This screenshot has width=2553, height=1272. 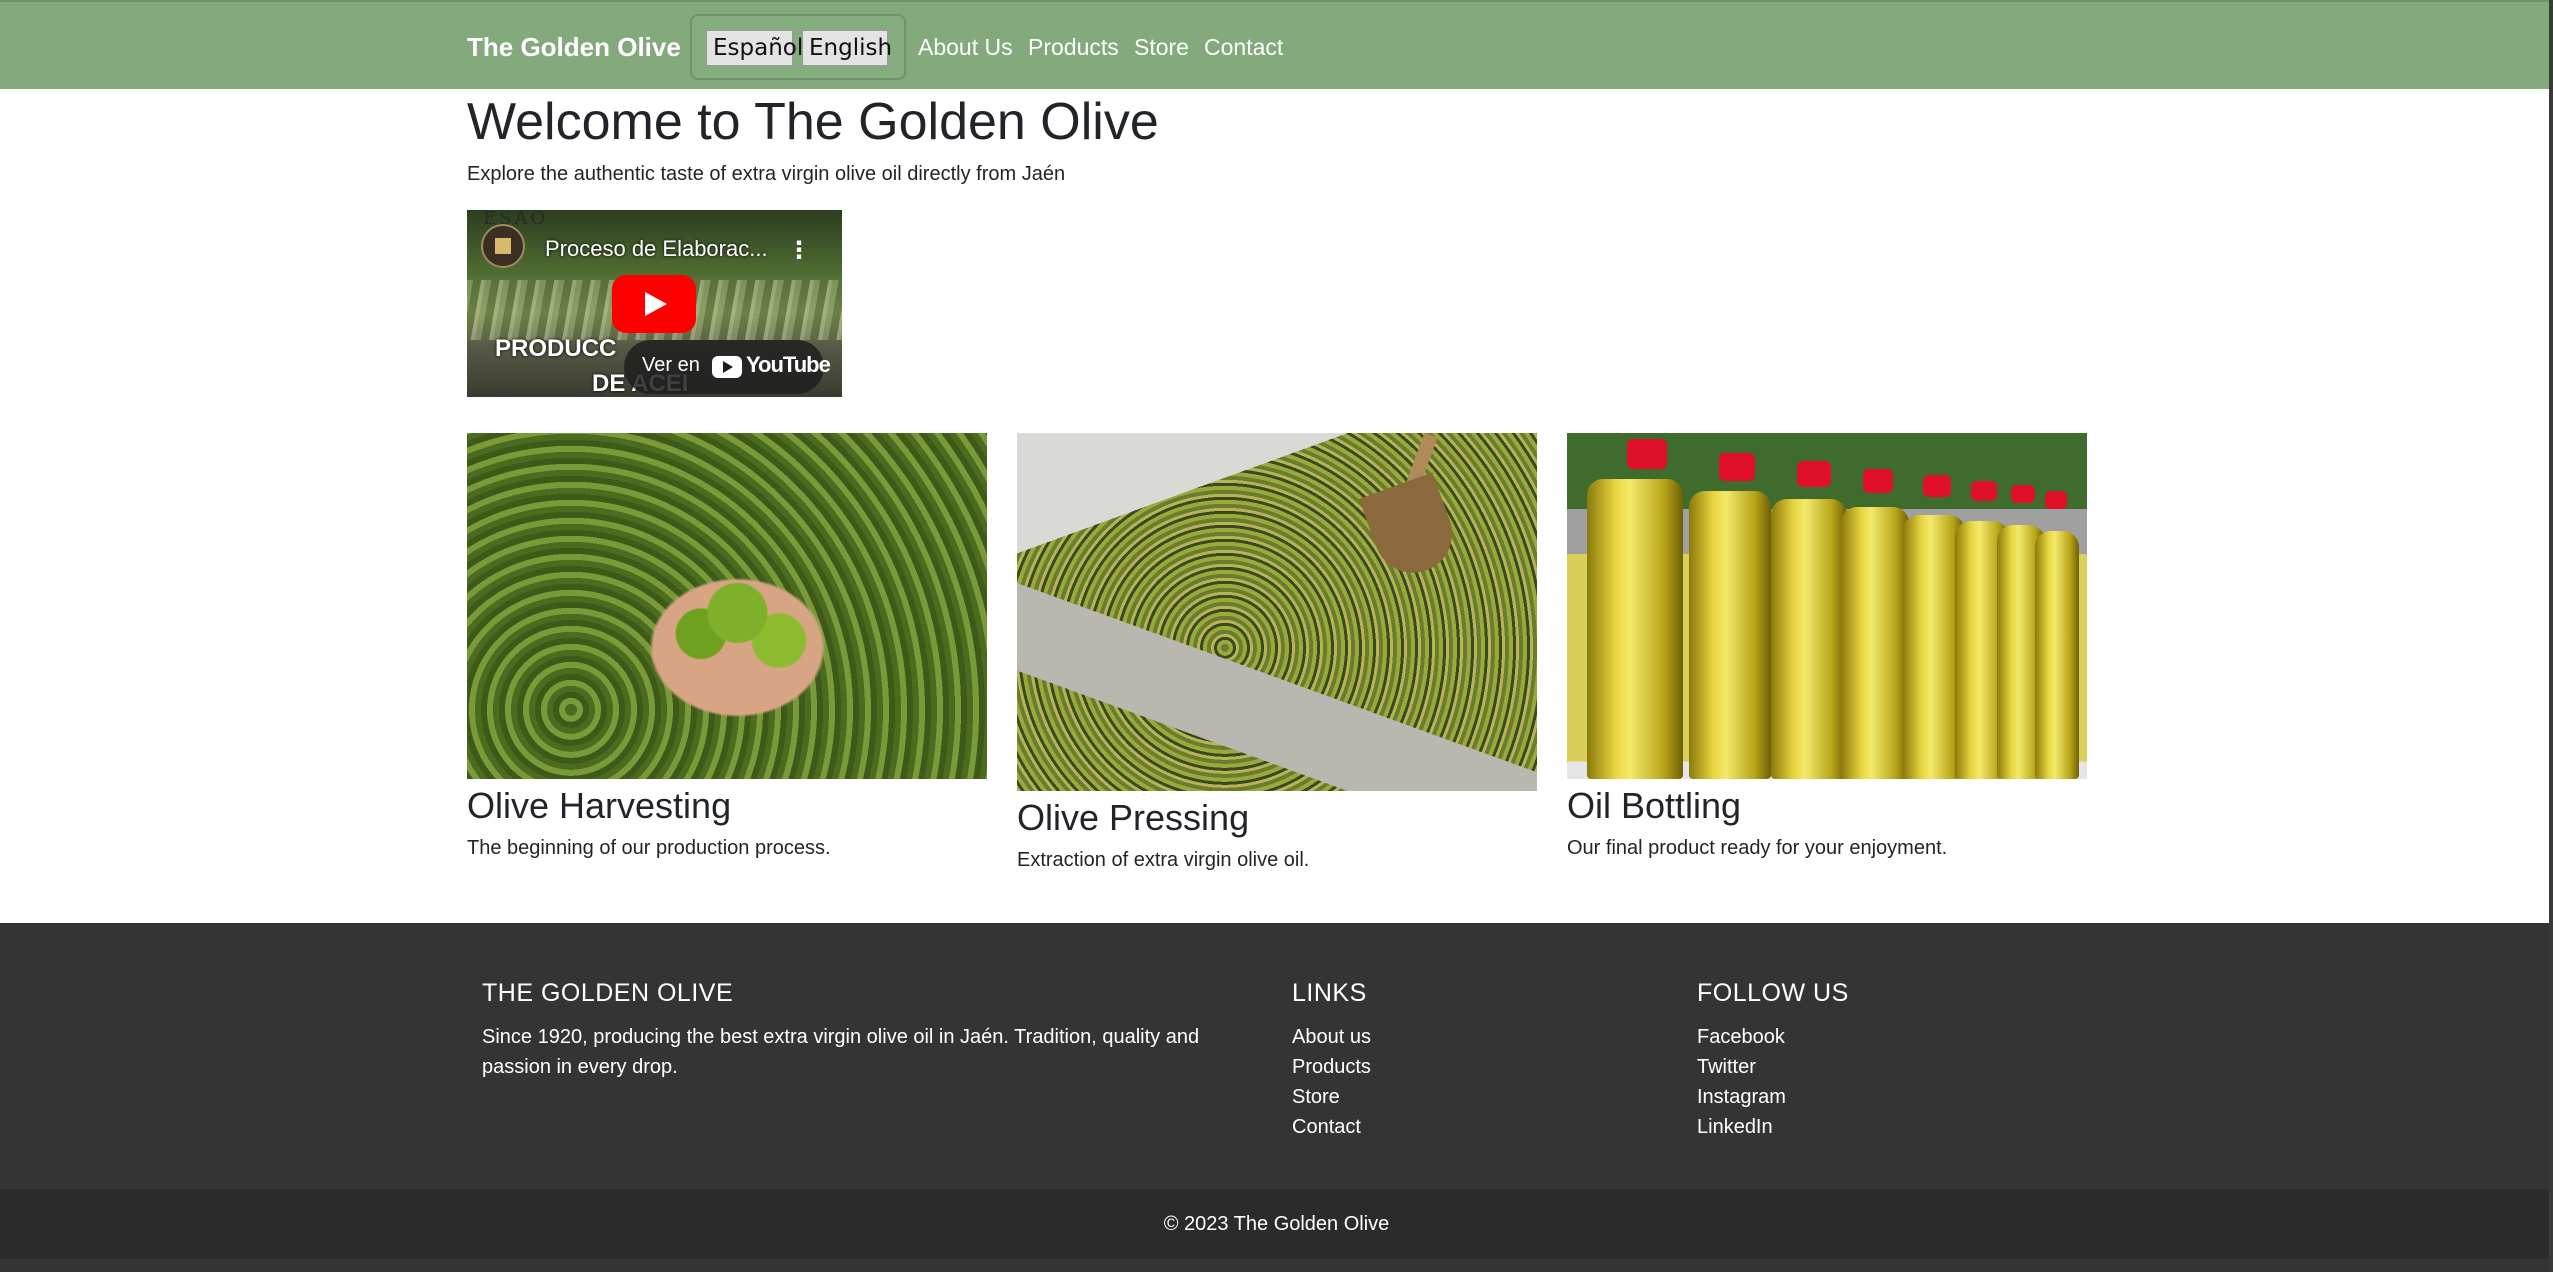 I want to click on brand-link: The Golden Olive, so click(x=574, y=47).